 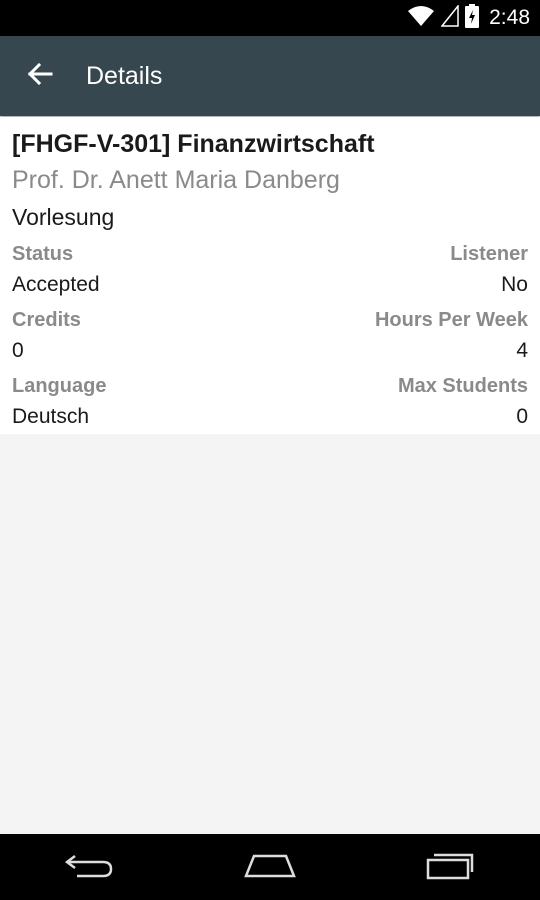 I want to click on status-time: 2:48, so click(x=509, y=17).